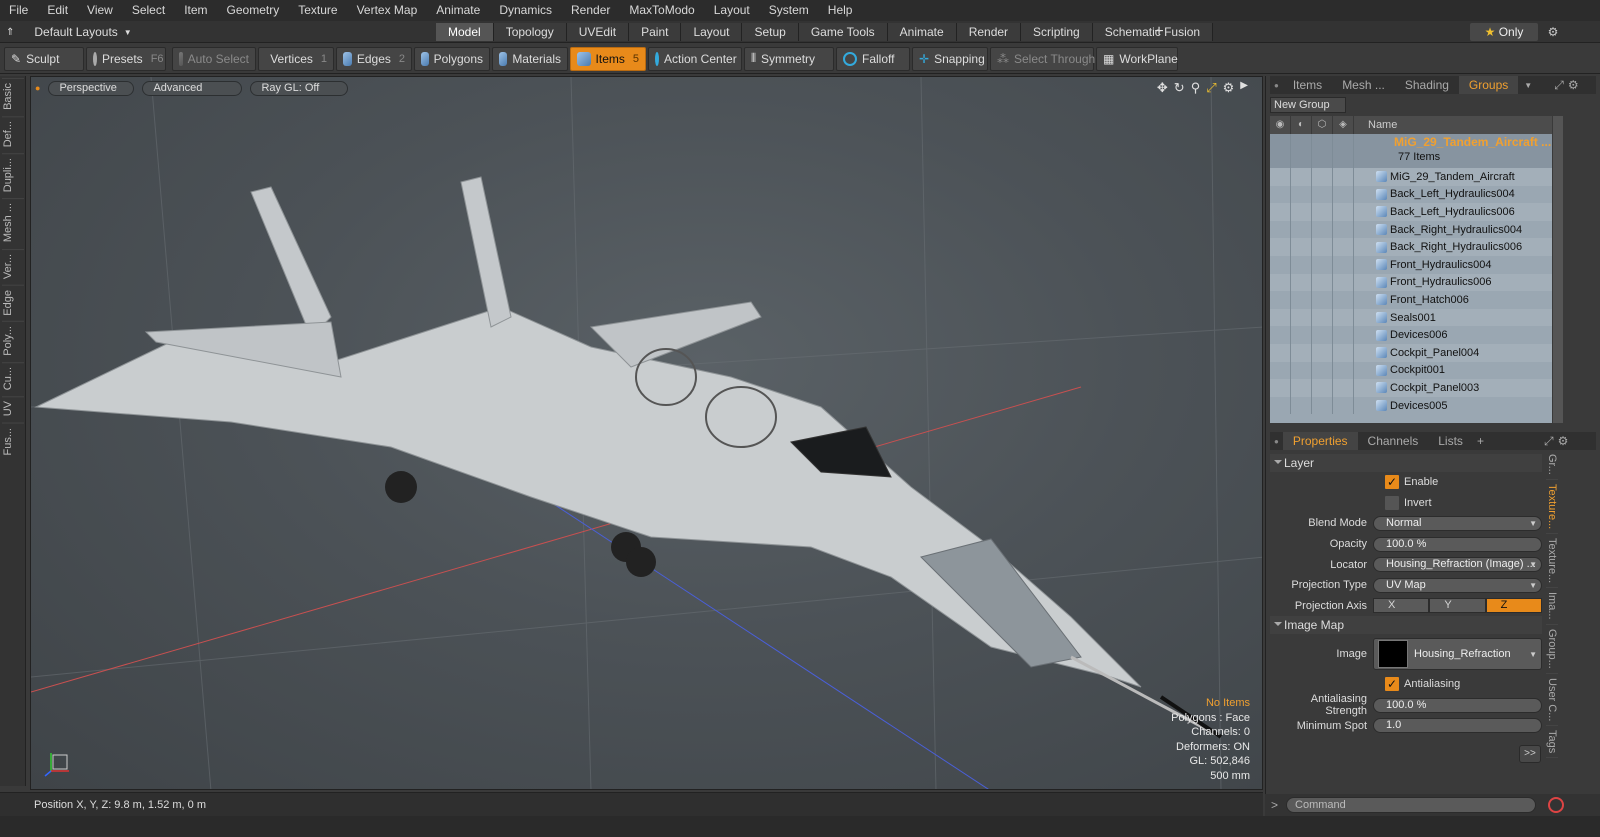 The height and width of the screenshot is (837, 1600). What do you see at coordinates (1411, 212) in the screenshot?
I see `group-list-item: Back_Left_Hydraulics006` at bounding box center [1411, 212].